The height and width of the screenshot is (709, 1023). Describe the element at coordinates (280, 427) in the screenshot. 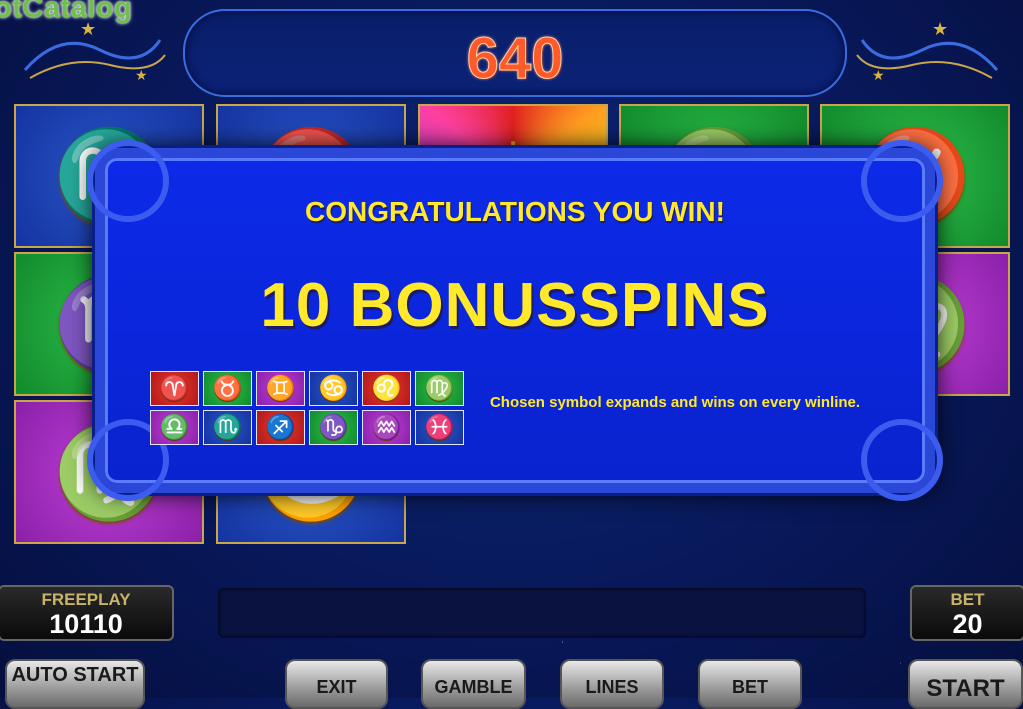

I see `sagittarius-icon: ♐` at that location.